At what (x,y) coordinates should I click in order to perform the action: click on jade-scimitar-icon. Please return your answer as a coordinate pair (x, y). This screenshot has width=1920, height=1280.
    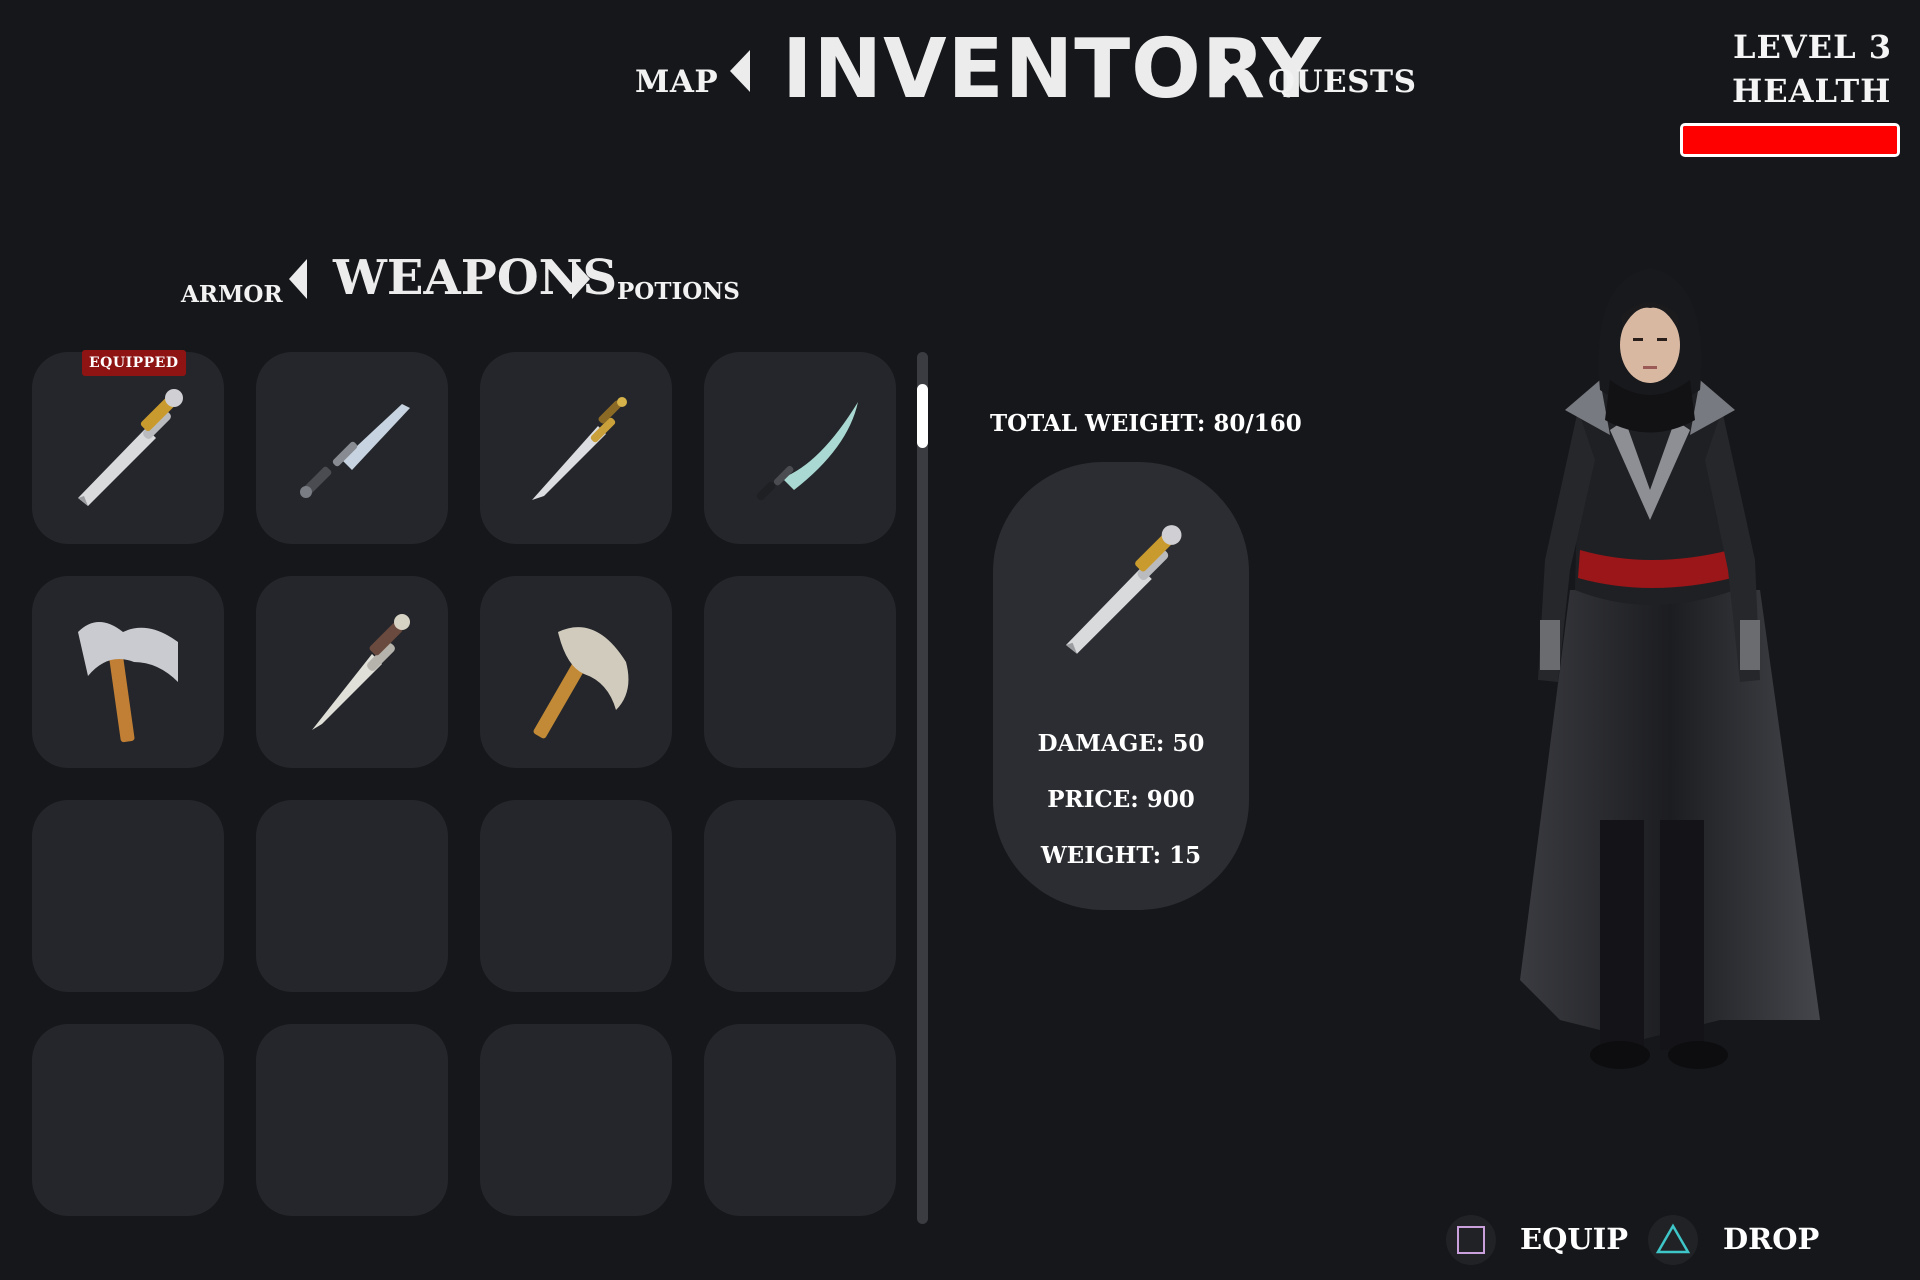
    Looking at the image, I should click on (807, 451).